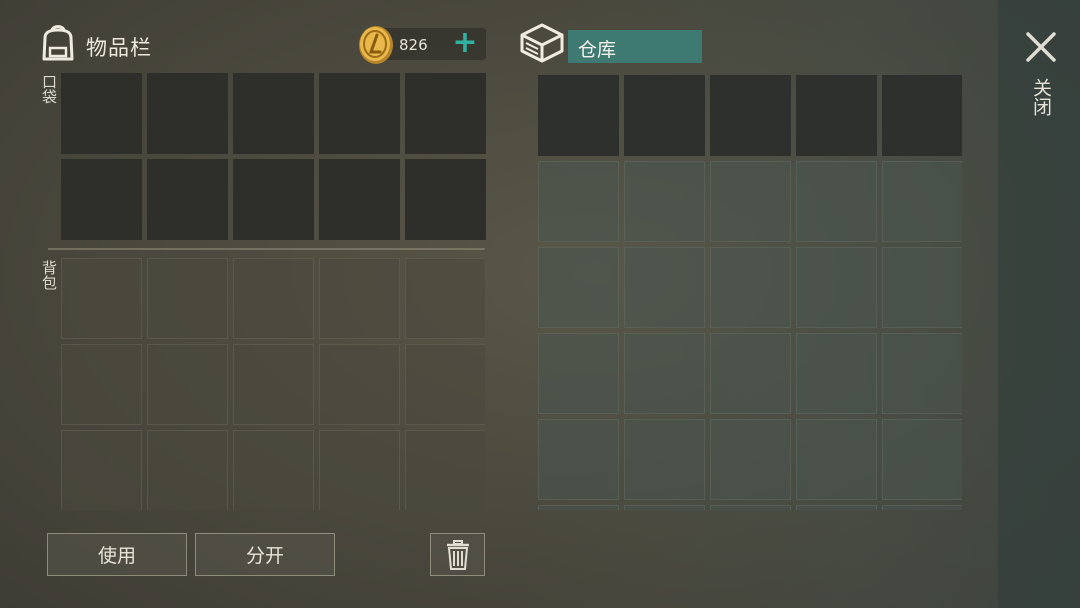 This screenshot has width=1080, height=608. Describe the element at coordinates (49, 89) in the screenshot. I see `pocket-label: 口袋` at that location.